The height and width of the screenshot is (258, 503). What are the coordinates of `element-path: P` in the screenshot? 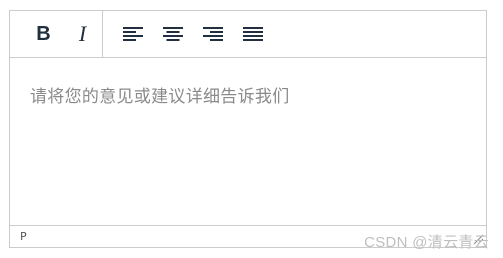 It's located at (23, 236).